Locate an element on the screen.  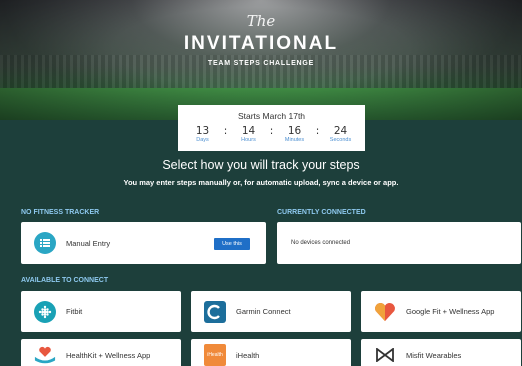
ihealth-label: iHealth is located at coordinates (248, 355).